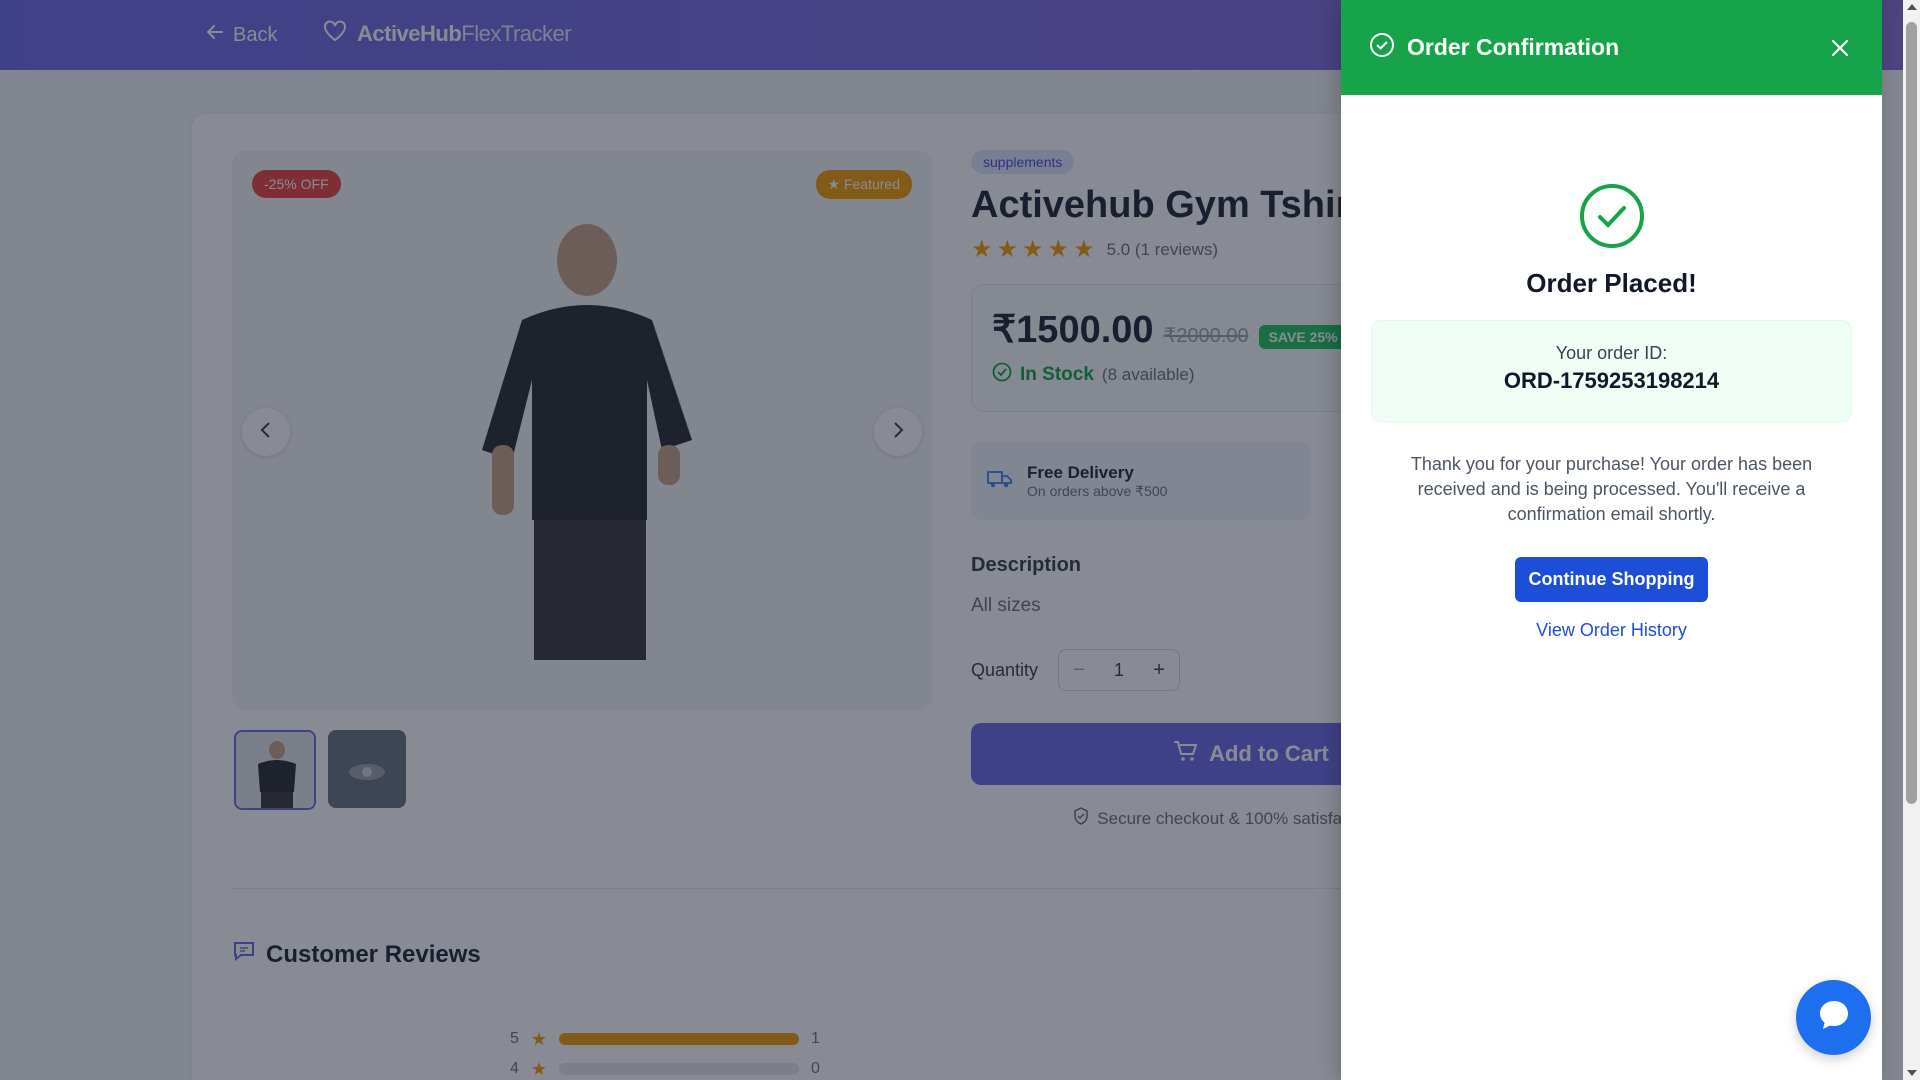 This screenshot has width=1920, height=1080. What do you see at coordinates (1612, 216) in the screenshot?
I see `success-check-icon` at bounding box center [1612, 216].